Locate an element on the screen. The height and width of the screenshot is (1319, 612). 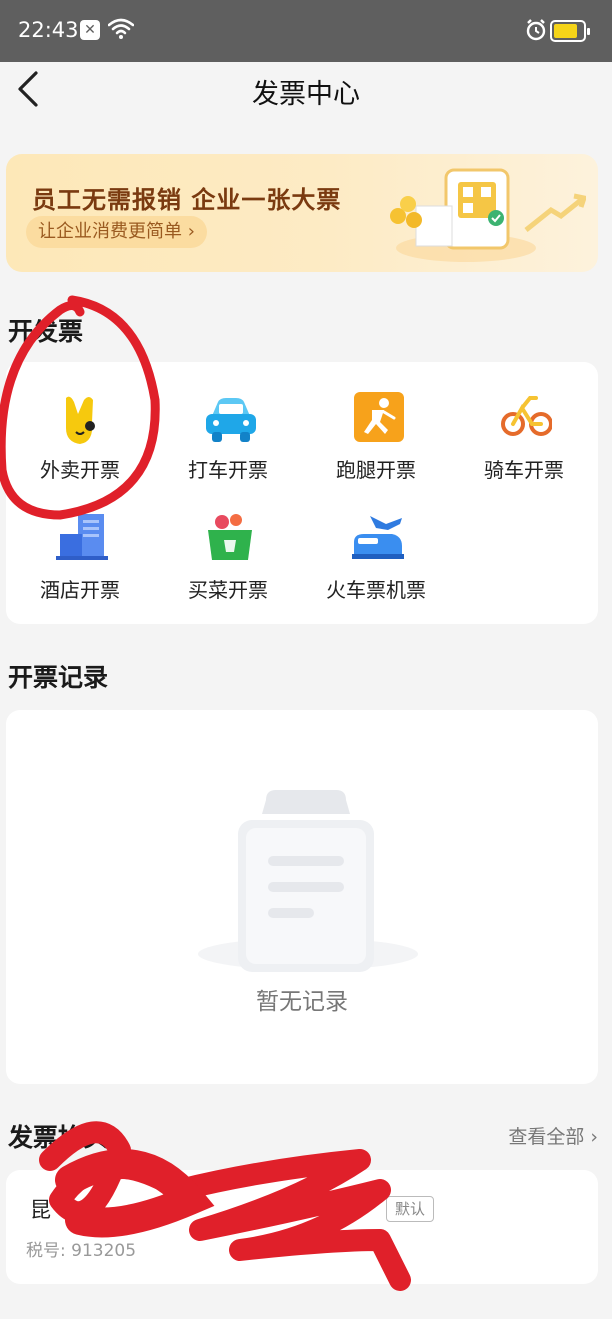
grid-item-train-plane: 火车票机票 is located at coordinates (376, 562).